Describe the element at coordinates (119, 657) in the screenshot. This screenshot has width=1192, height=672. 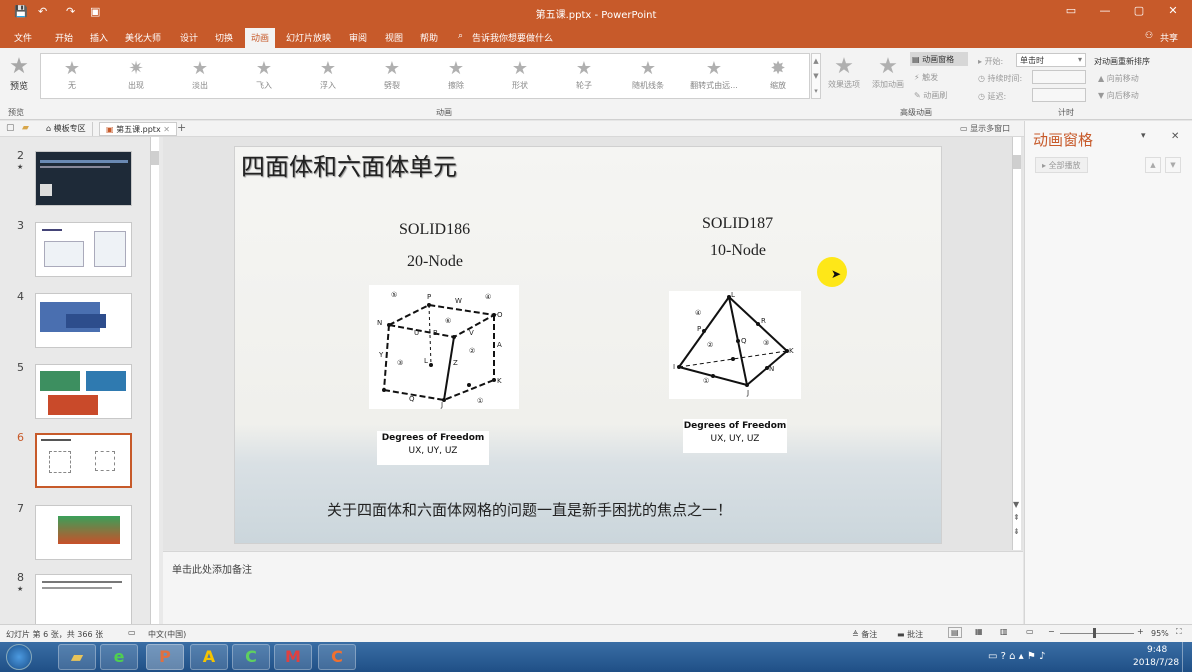
I see `browser-taskbar-icon: e` at that location.